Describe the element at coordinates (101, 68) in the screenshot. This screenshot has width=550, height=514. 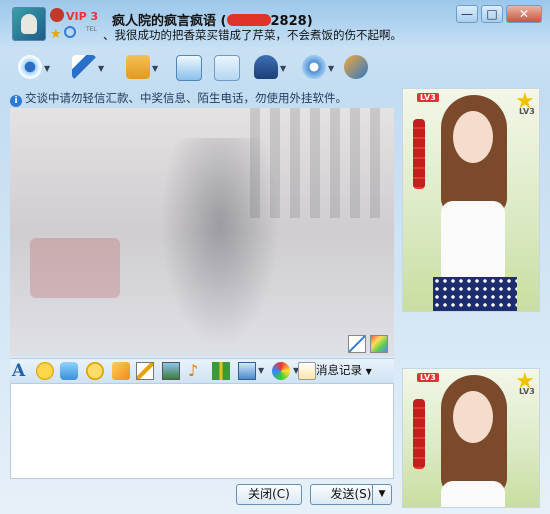
I see `voice-dropdown-icon: ▼` at that location.